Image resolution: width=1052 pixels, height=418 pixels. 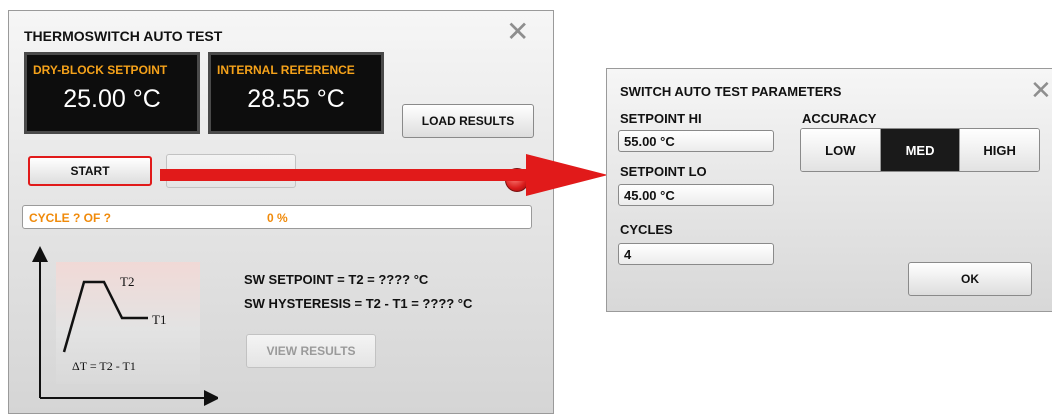 I want to click on setpoint-hi-label: SETPOINT HI, so click(x=661, y=118).